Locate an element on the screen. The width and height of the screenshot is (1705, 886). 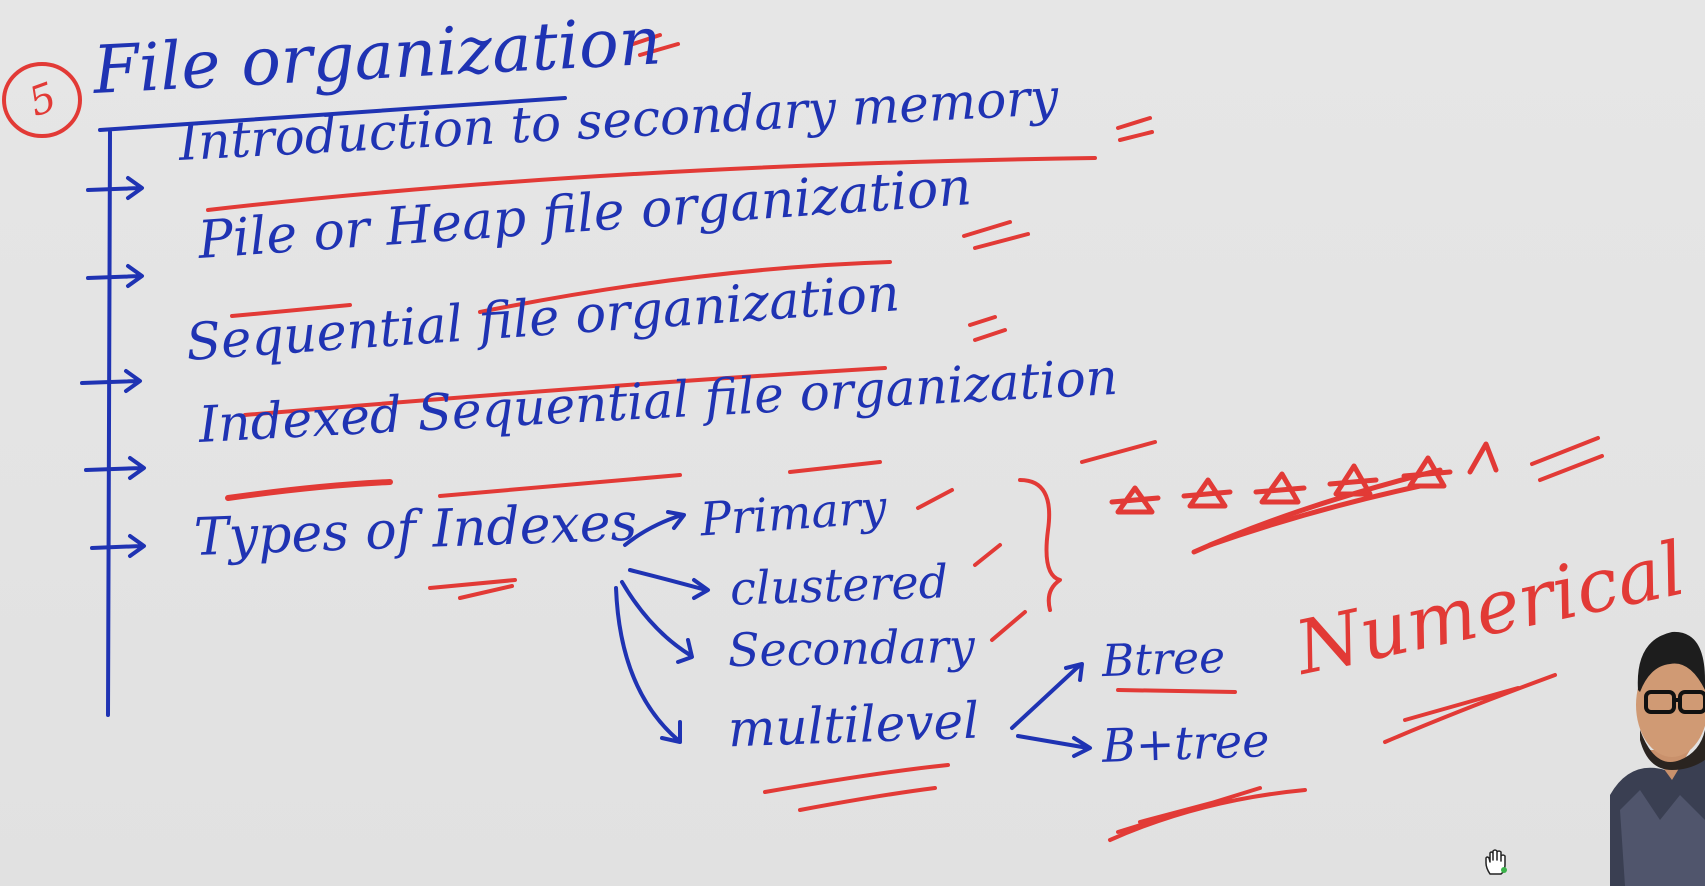
index-type-multilevel: multilevel is located at coordinates (854, 725).